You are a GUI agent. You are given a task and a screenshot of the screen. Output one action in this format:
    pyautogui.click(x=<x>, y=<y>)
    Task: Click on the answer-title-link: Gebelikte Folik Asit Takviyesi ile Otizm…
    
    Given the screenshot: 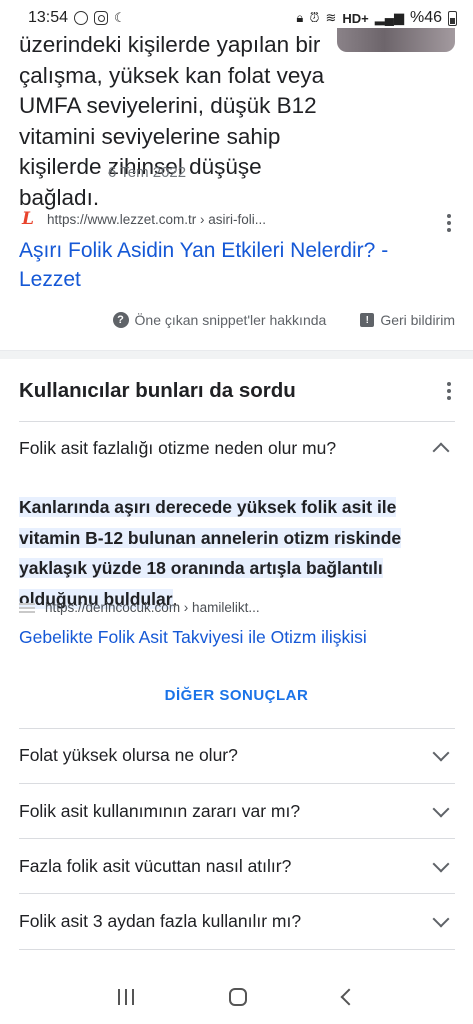 What is the action you would take?
    pyautogui.click(x=193, y=637)
    